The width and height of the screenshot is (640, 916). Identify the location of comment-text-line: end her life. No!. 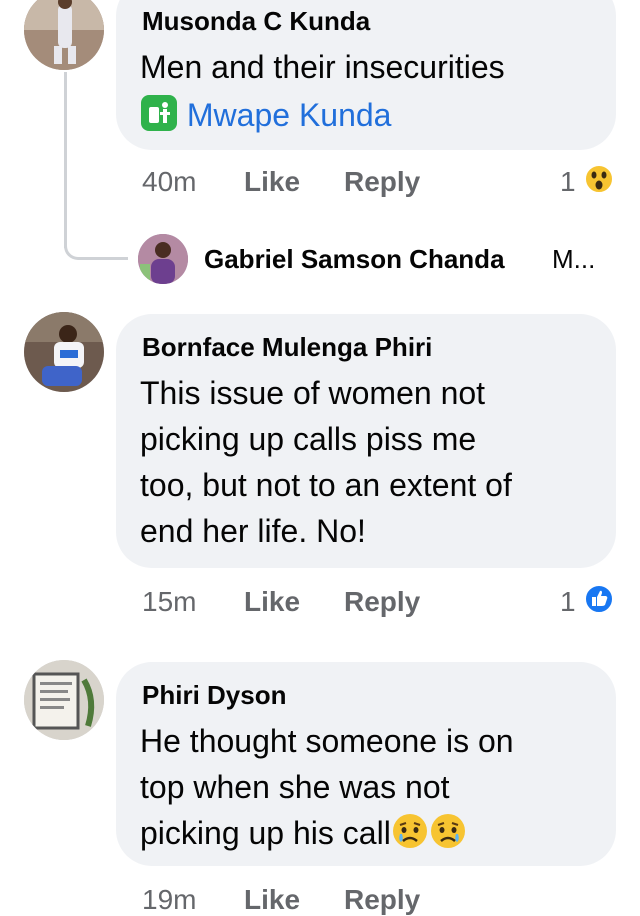
(253, 531).